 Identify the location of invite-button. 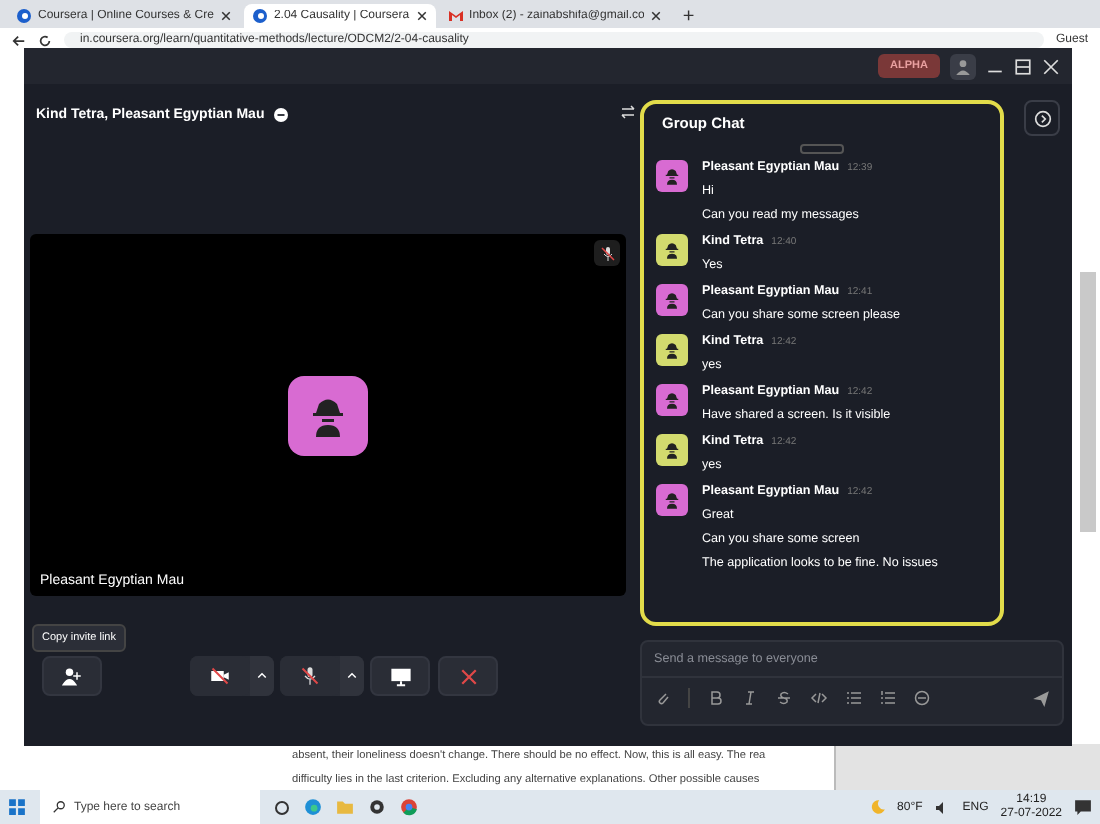
(72, 676).